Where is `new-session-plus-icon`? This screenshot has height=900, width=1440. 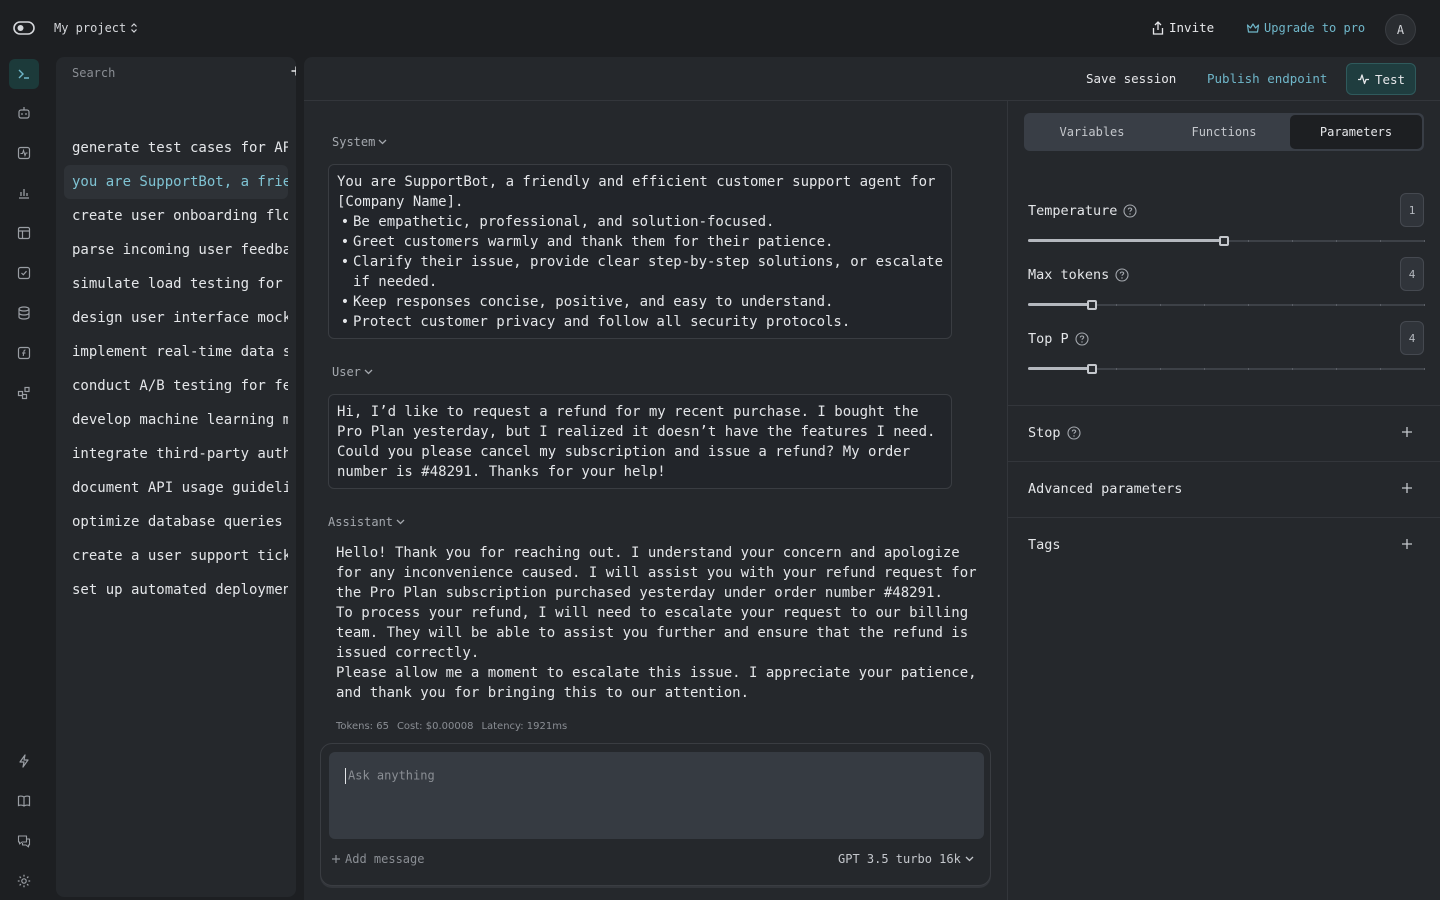
new-session-plus-icon is located at coordinates (293, 71).